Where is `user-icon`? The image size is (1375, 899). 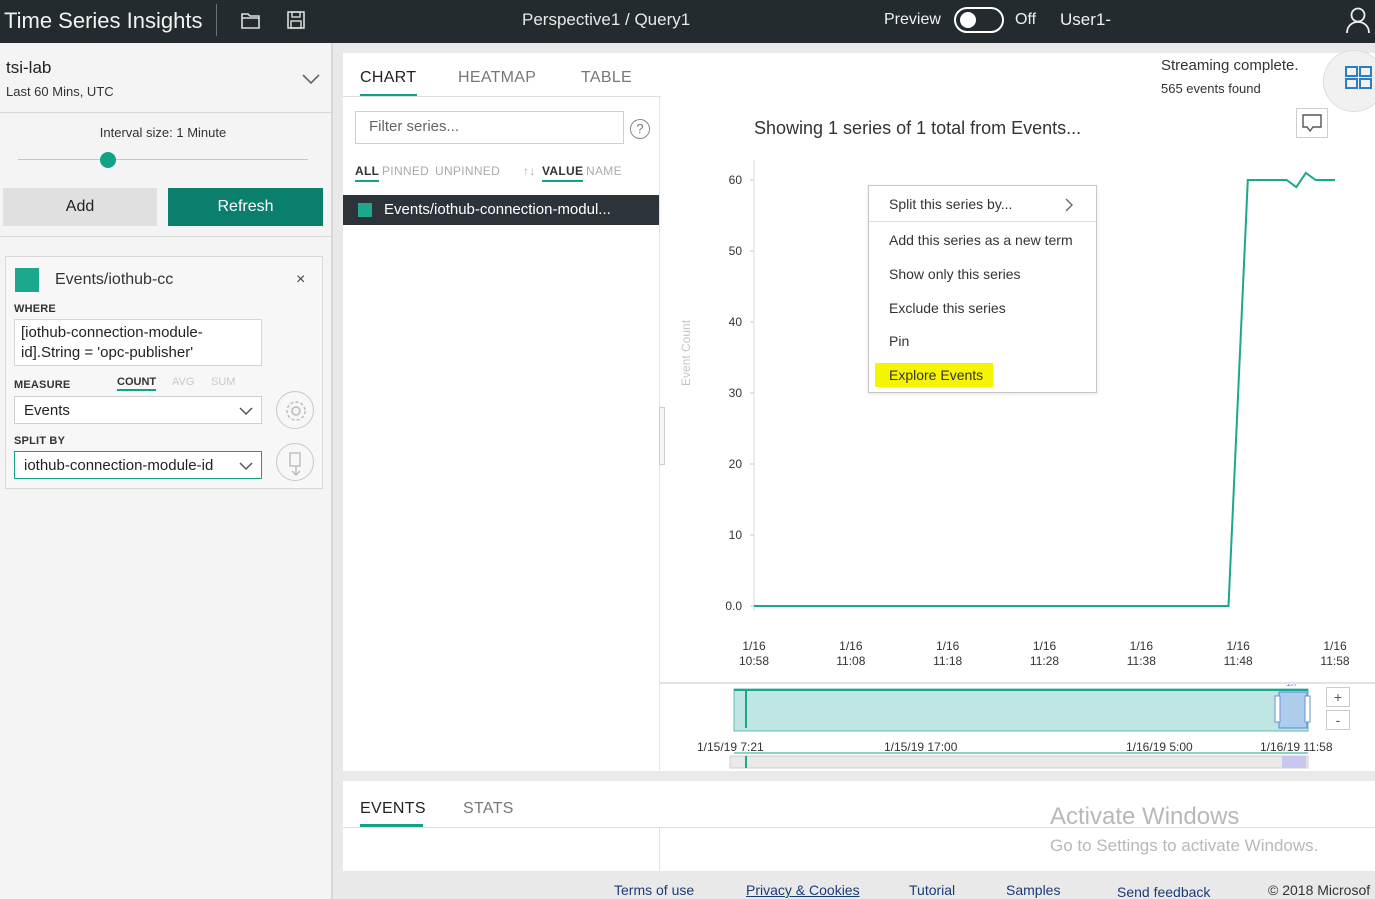
user-icon is located at coordinates (1358, 20).